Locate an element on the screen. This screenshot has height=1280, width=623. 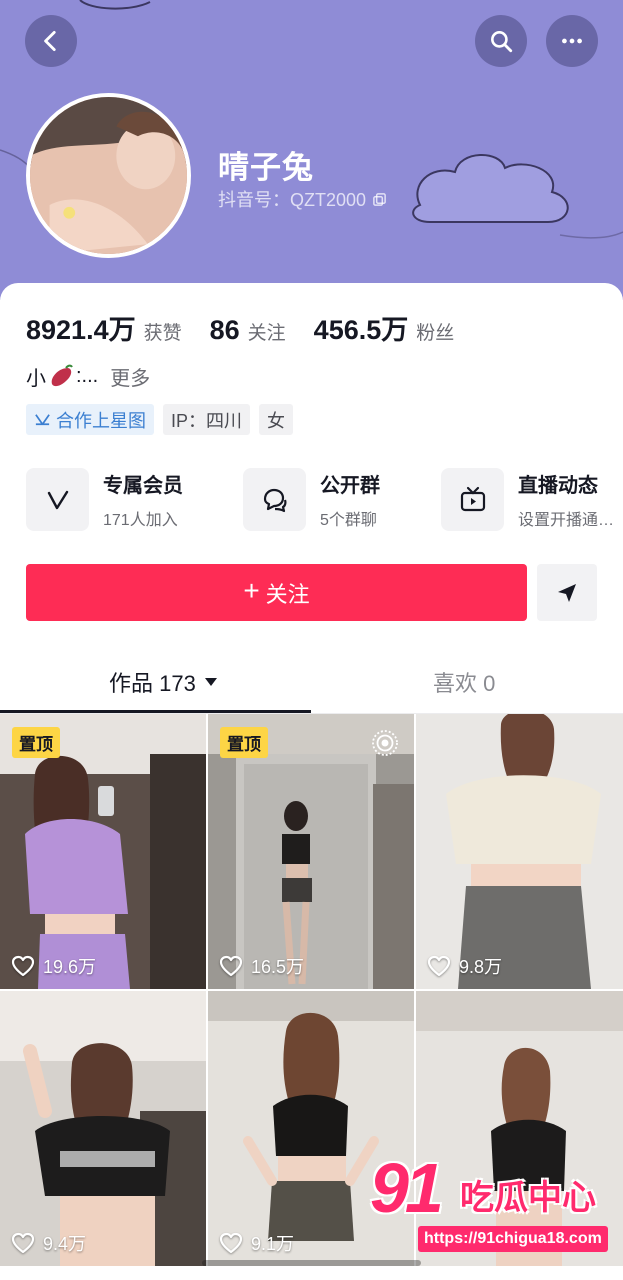
more-button is located at coordinates (572, 41).